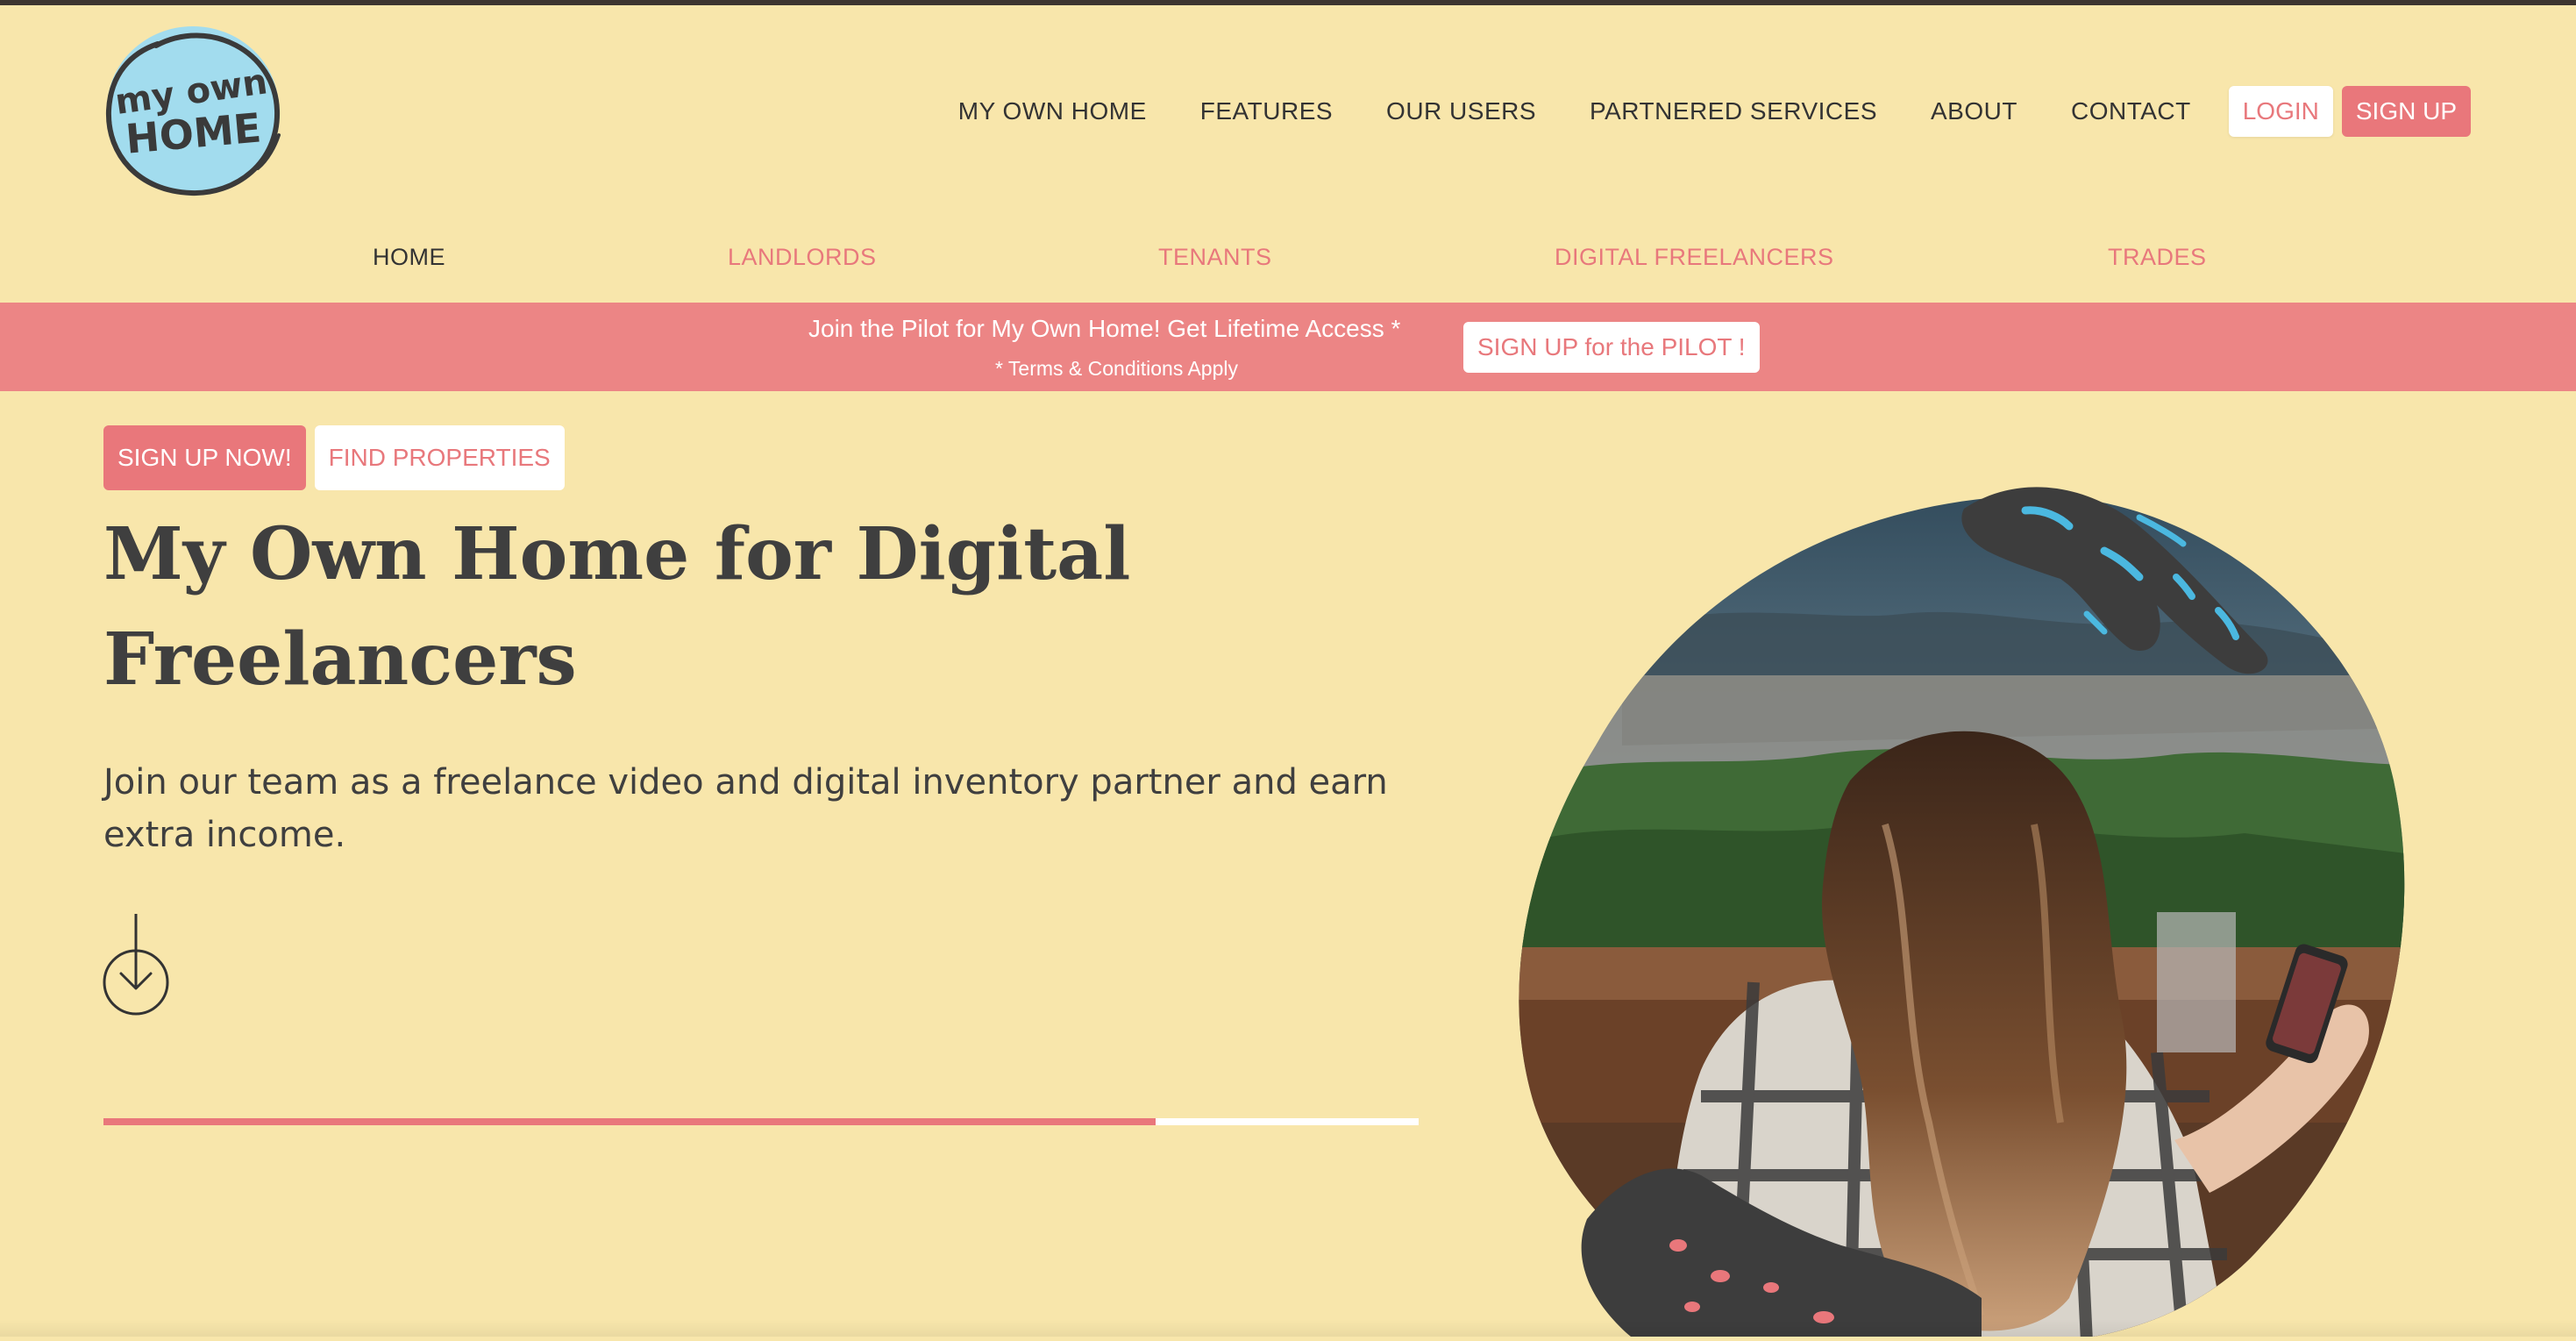 Image resolution: width=2576 pixels, height=1341 pixels. What do you see at coordinates (1266, 111) in the screenshot?
I see `nav-features: FEATURES` at bounding box center [1266, 111].